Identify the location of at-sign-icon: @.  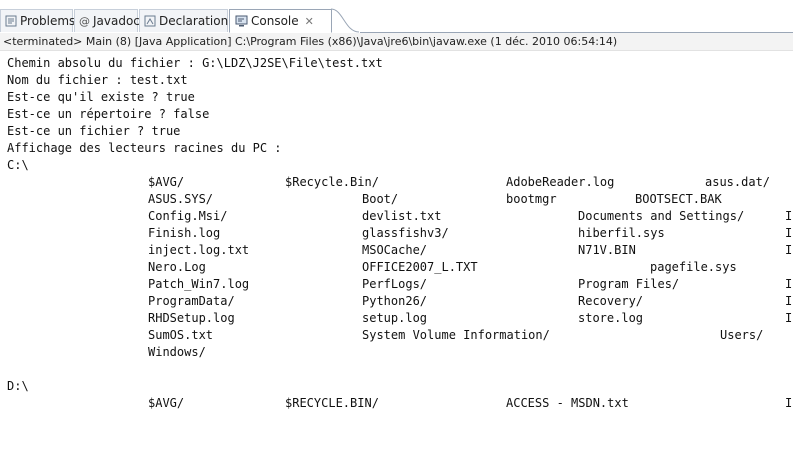
(84, 21).